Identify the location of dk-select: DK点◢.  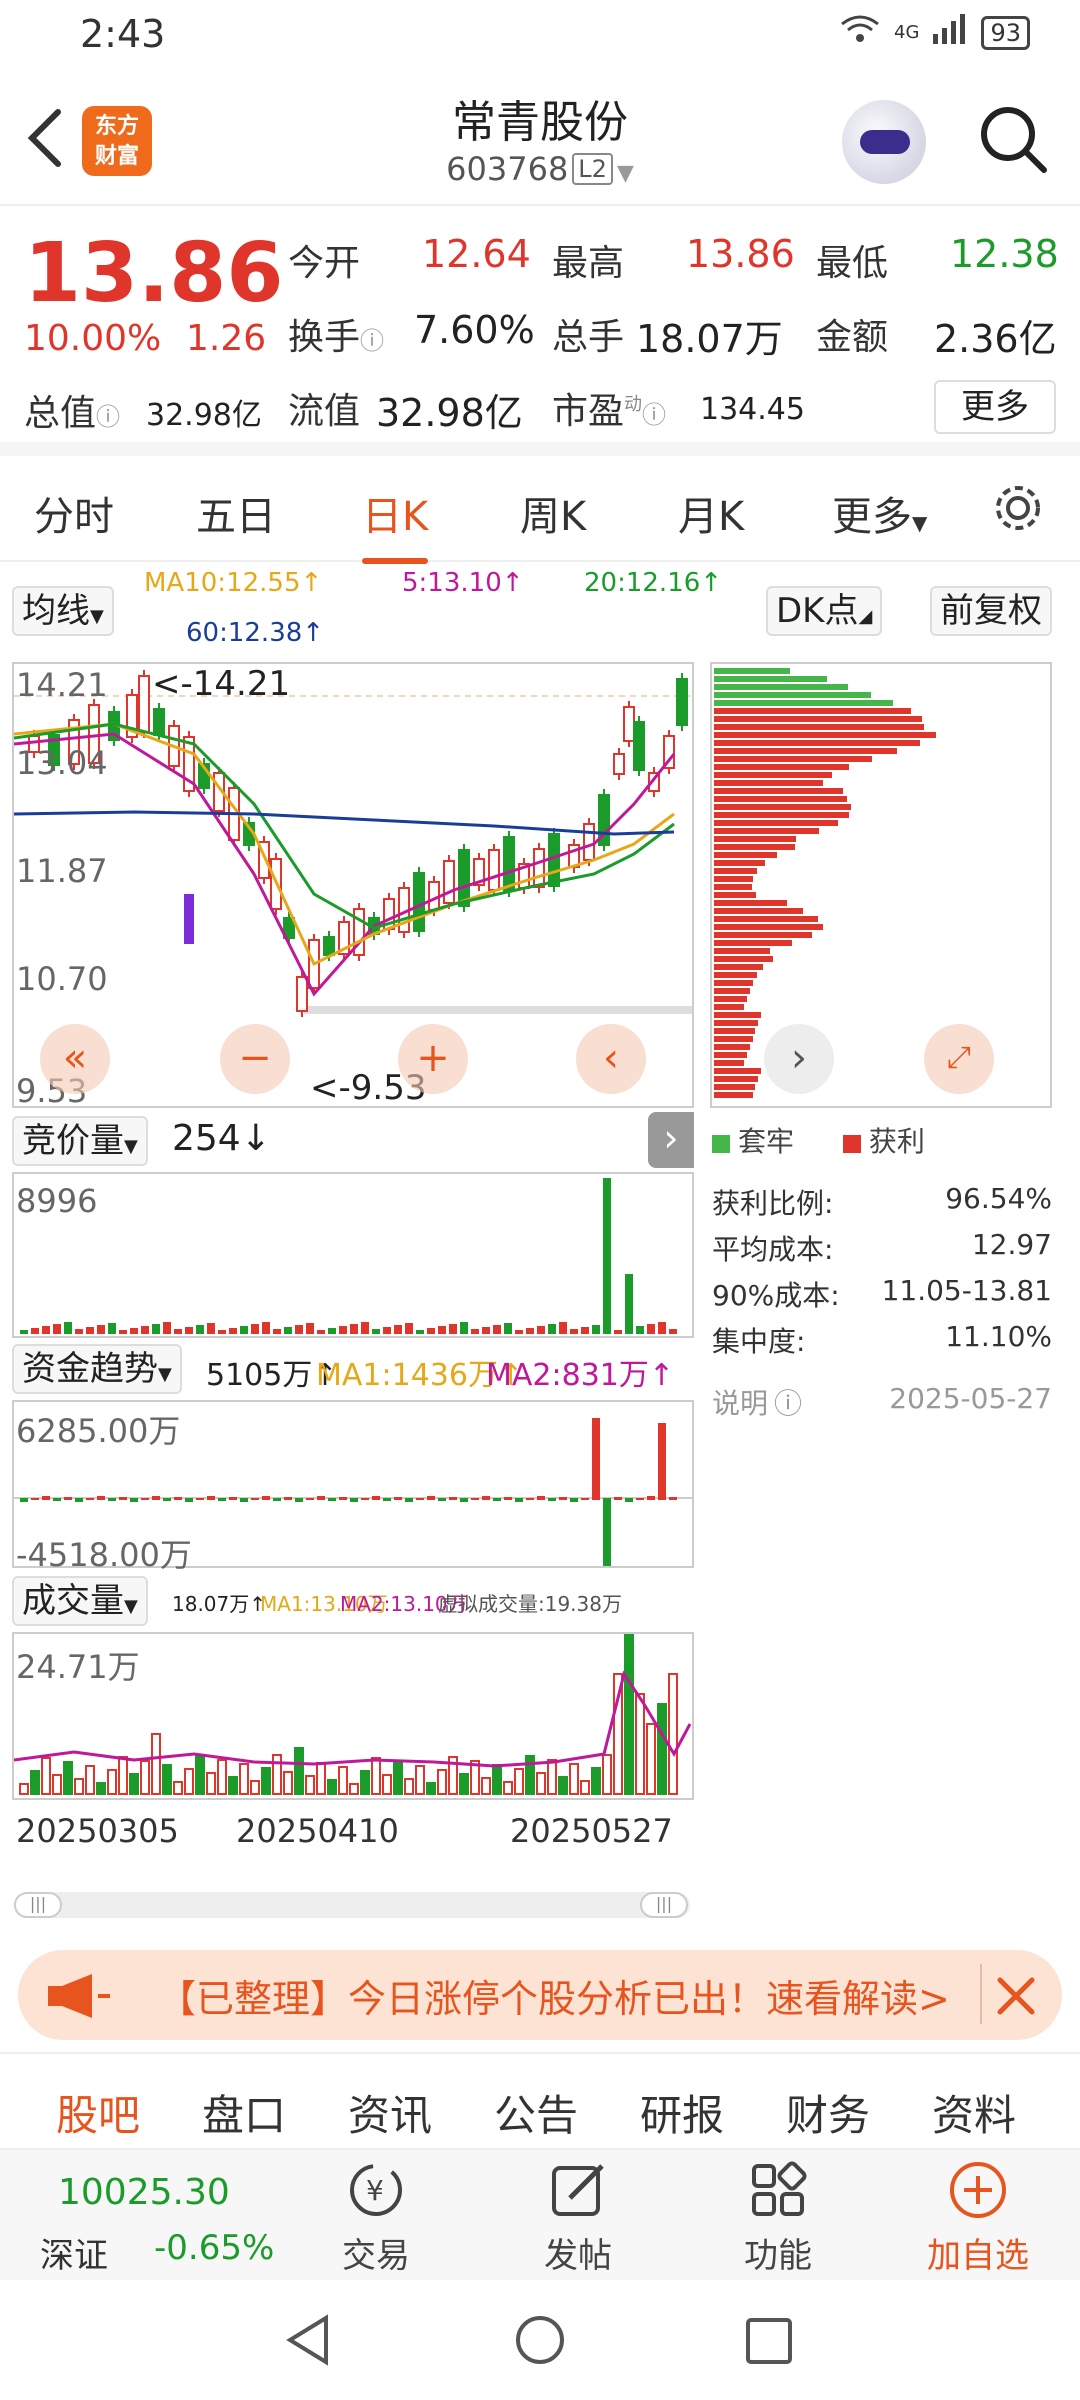
(824, 611).